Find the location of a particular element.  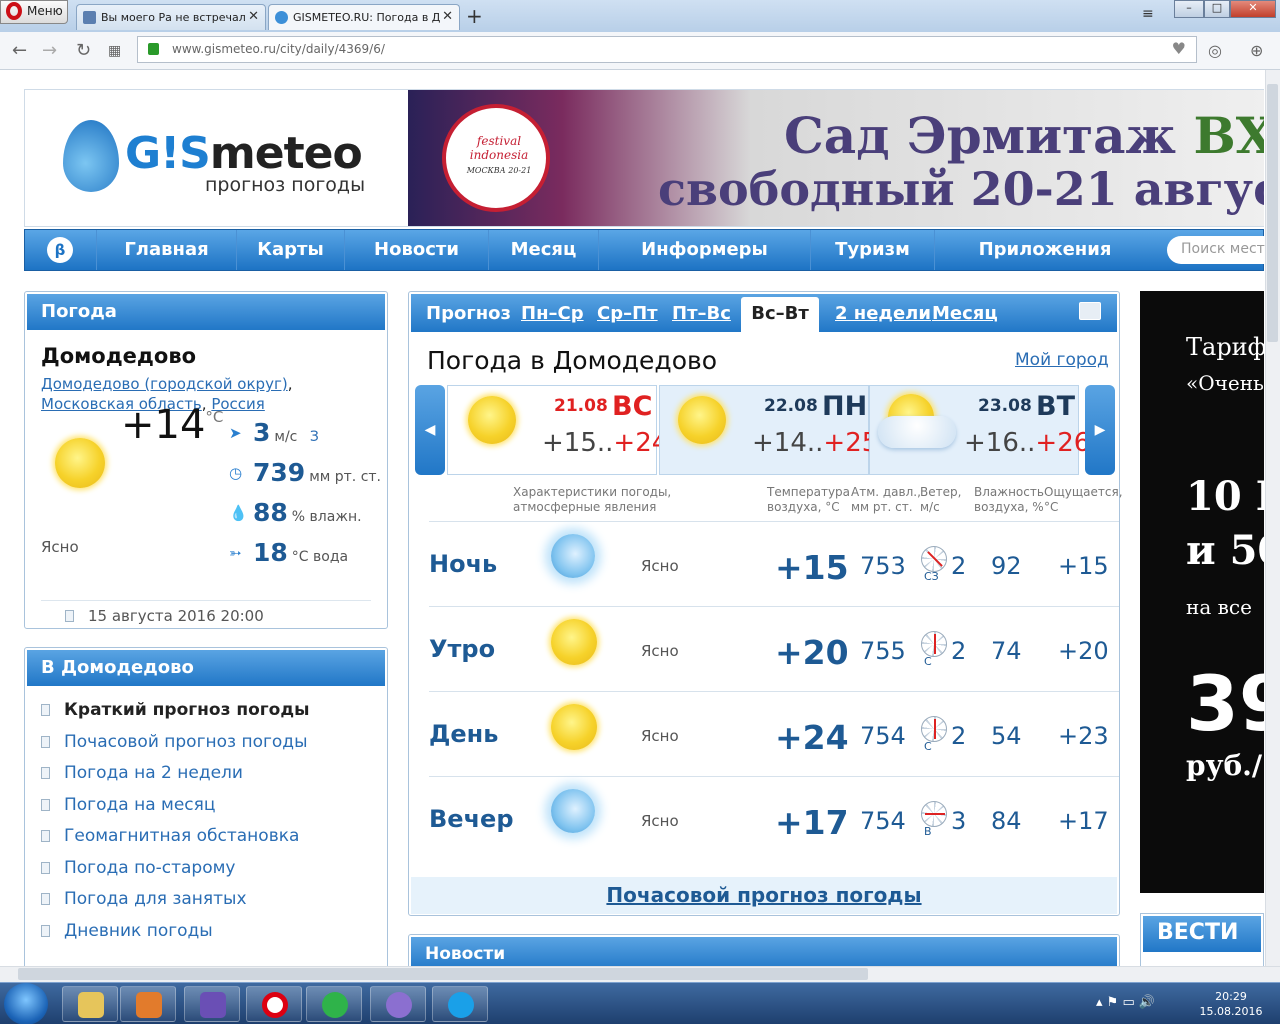

tab-gismeteo: GISMETEO.RU: Погода в Д ✕ is located at coordinates (364, 17).